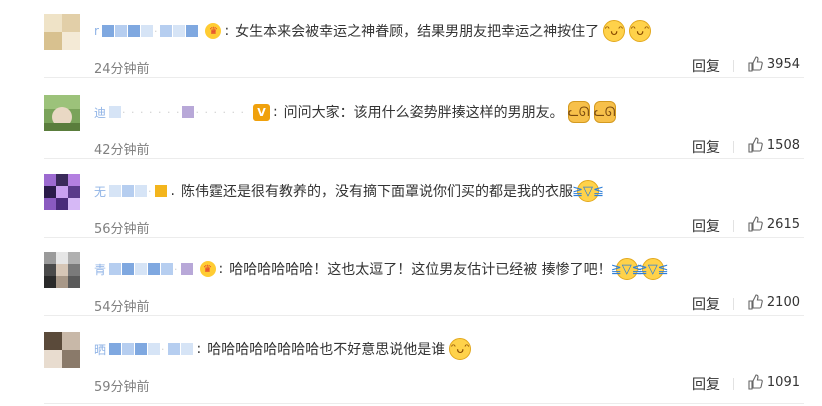 The width and height of the screenshot is (822, 406). Describe the element at coordinates (420, 270) in the screenshot. I see `comment-text: 哈哈哈哈哈哈！这也太逗了！这位男友估计已经被 揍惨了吧！` at that location.